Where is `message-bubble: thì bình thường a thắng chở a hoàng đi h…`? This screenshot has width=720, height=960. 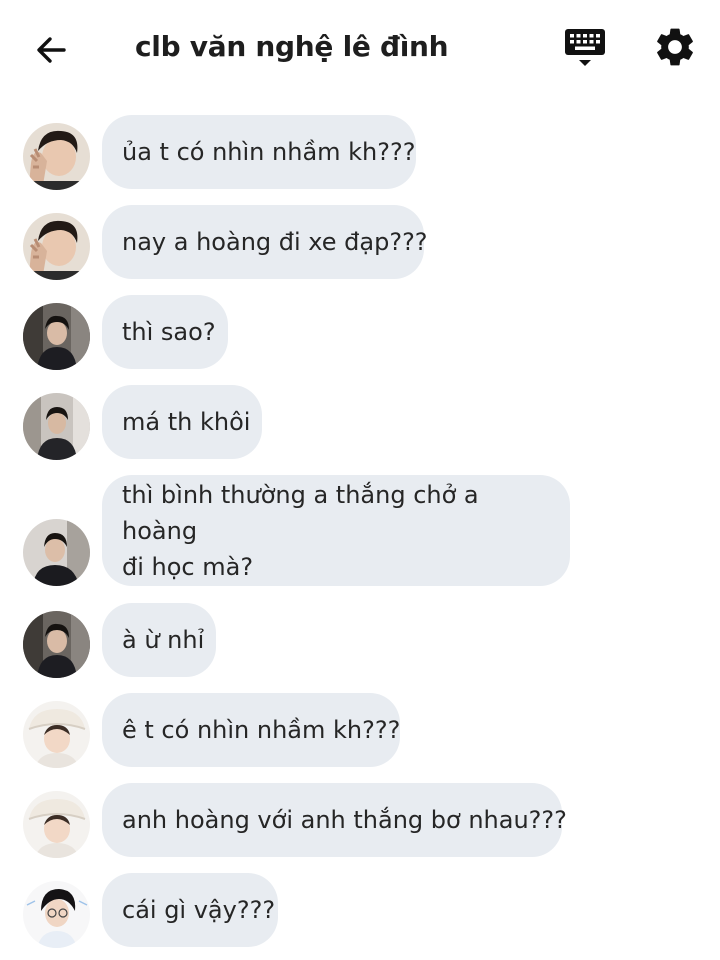 message-bubble: thì bình thường a thắng chở a hoàng đi h… is located at coordinates (336, 530).